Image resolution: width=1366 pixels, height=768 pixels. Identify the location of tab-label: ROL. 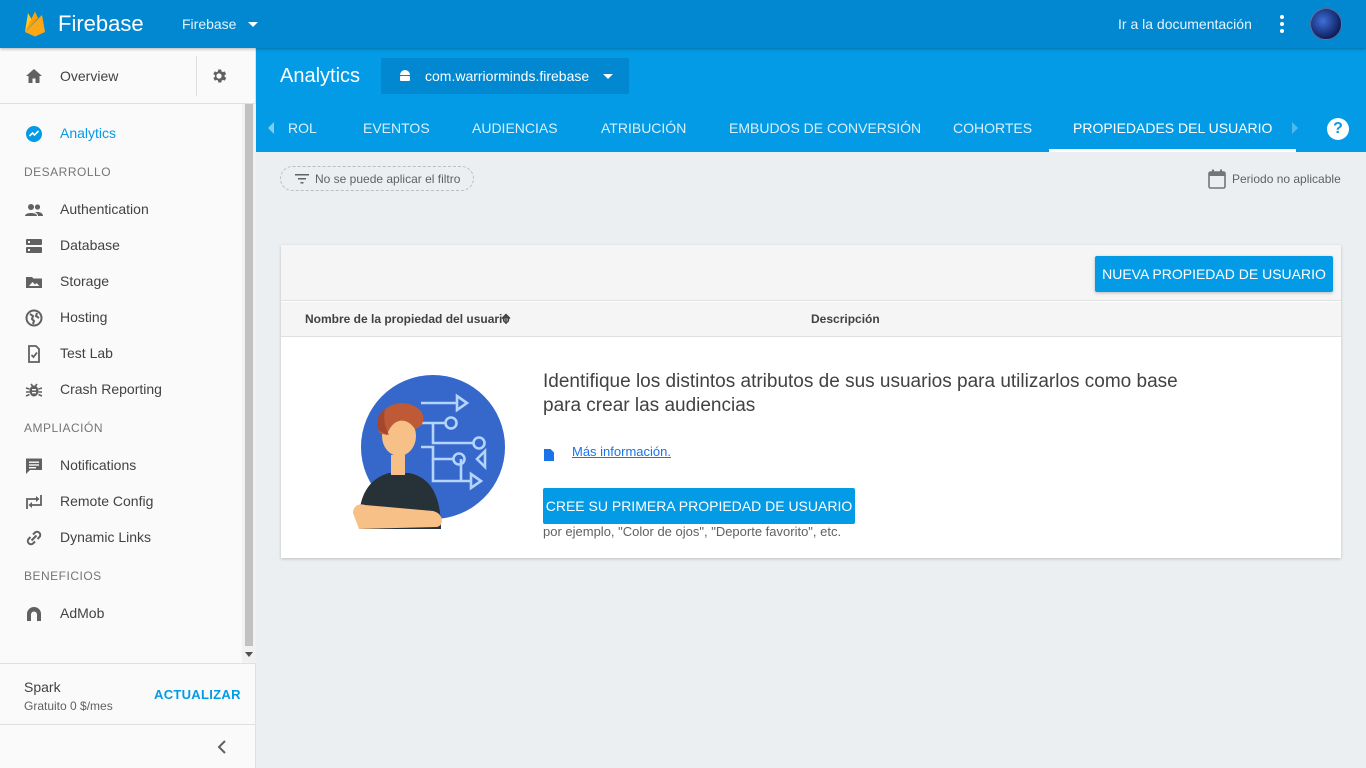
(302, 128).